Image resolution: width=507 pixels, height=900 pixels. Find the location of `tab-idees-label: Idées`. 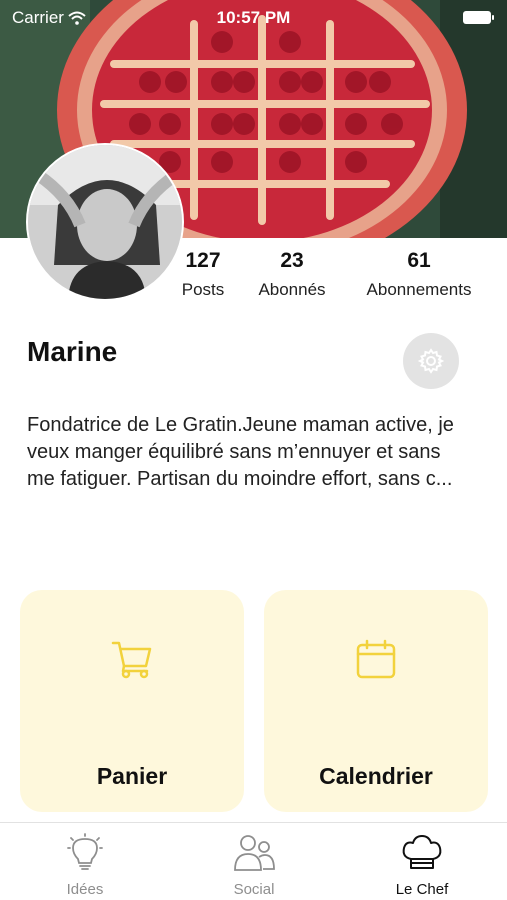

tab-idees-label: Idées is located at coordinates (85, 889).